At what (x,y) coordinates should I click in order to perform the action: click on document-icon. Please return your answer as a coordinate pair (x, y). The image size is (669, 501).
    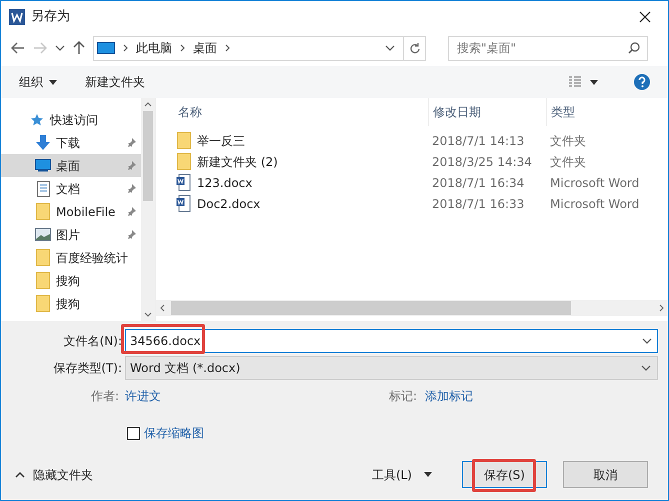
    Looking at the image, I should click on (43, 188).